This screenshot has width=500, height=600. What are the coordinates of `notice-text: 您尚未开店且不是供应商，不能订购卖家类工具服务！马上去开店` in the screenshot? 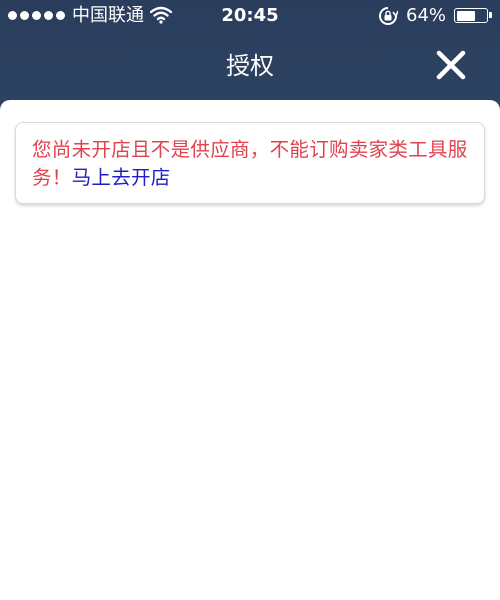 It's located at (250, 164).